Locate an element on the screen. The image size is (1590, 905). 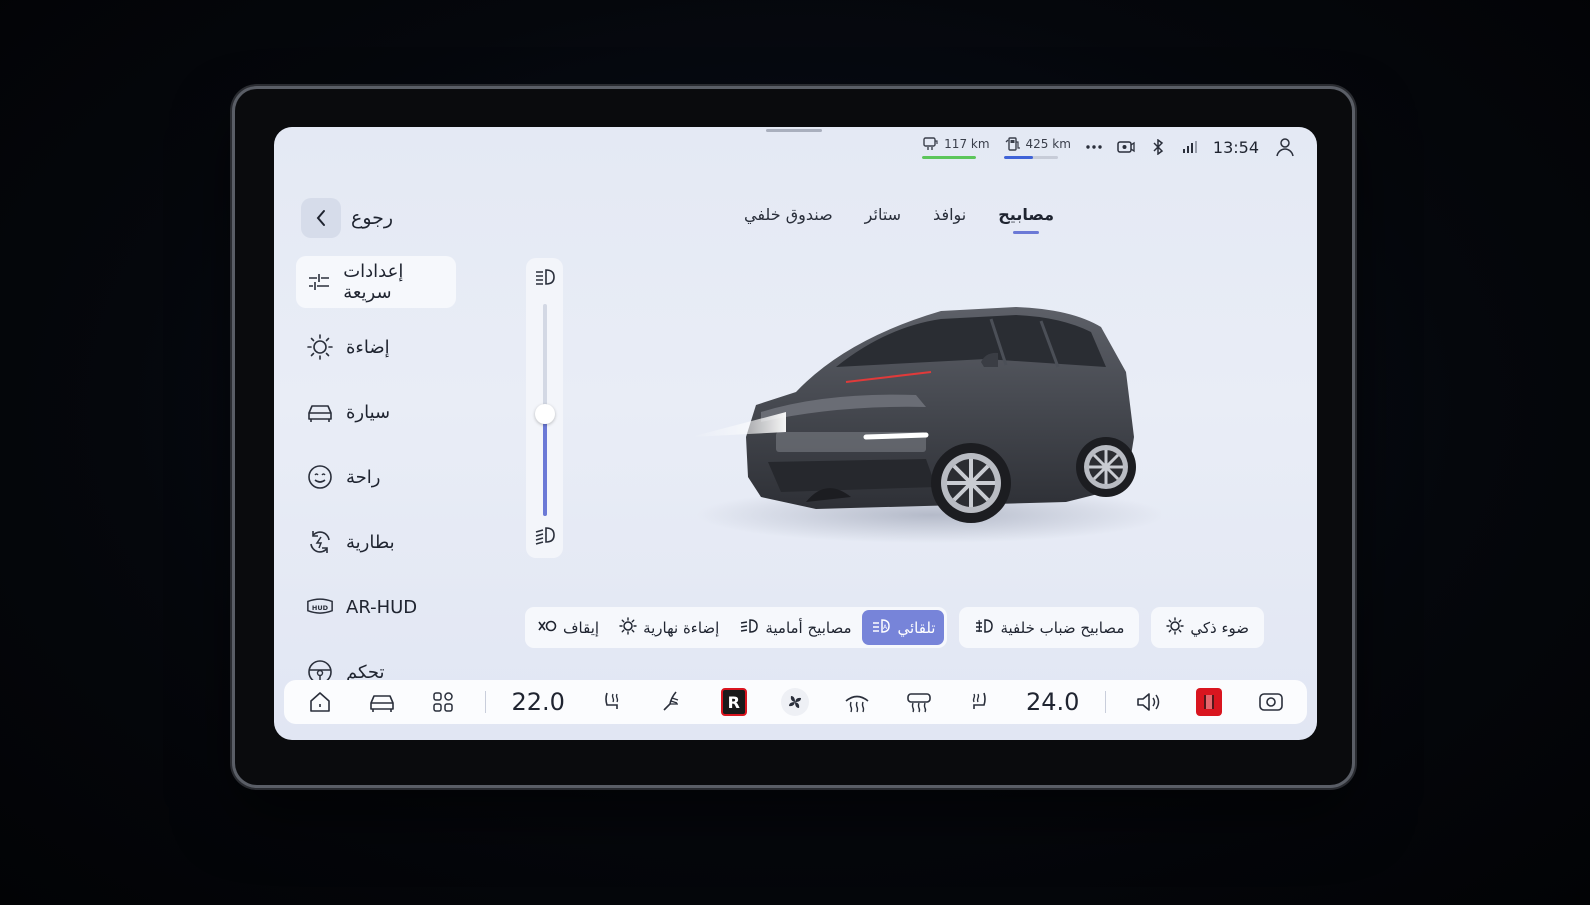
bluetooth-icon is located at coordinates (1158, 147).